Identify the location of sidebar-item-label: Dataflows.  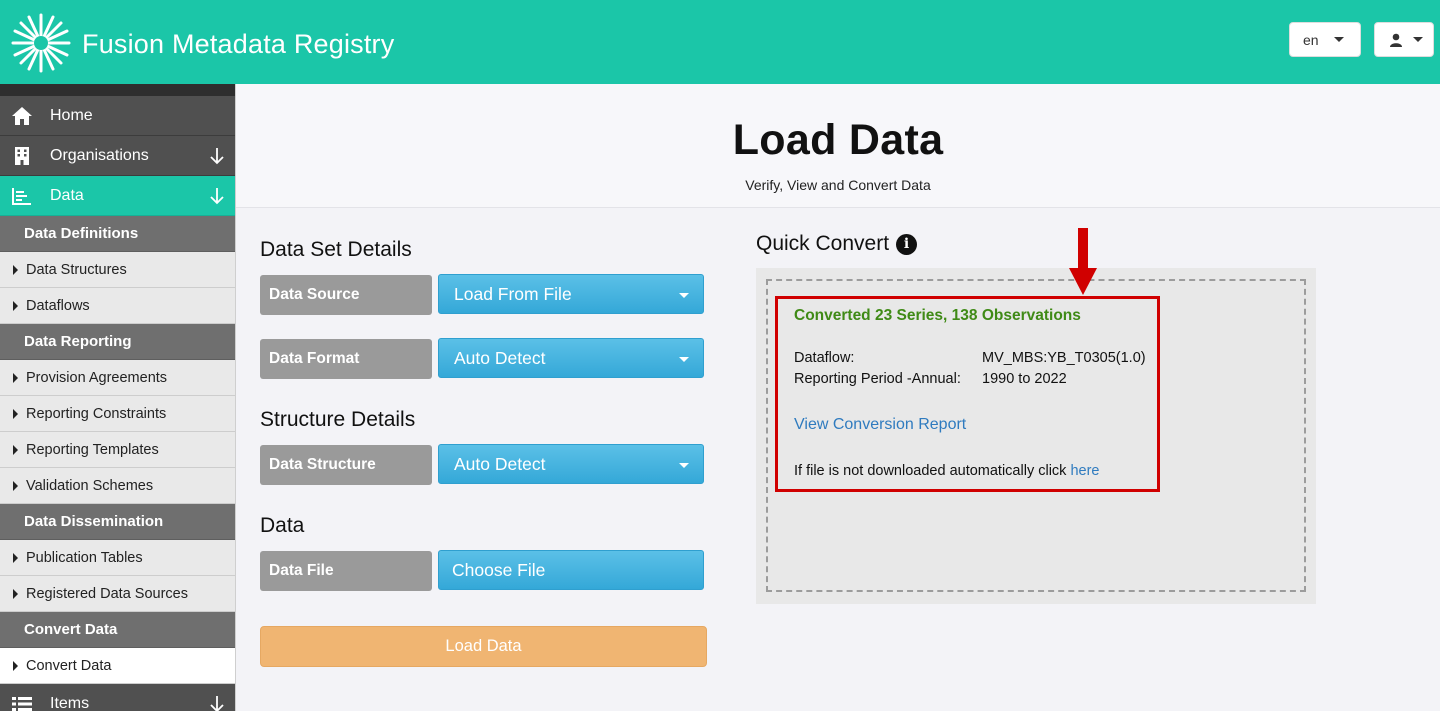
(58, 305).